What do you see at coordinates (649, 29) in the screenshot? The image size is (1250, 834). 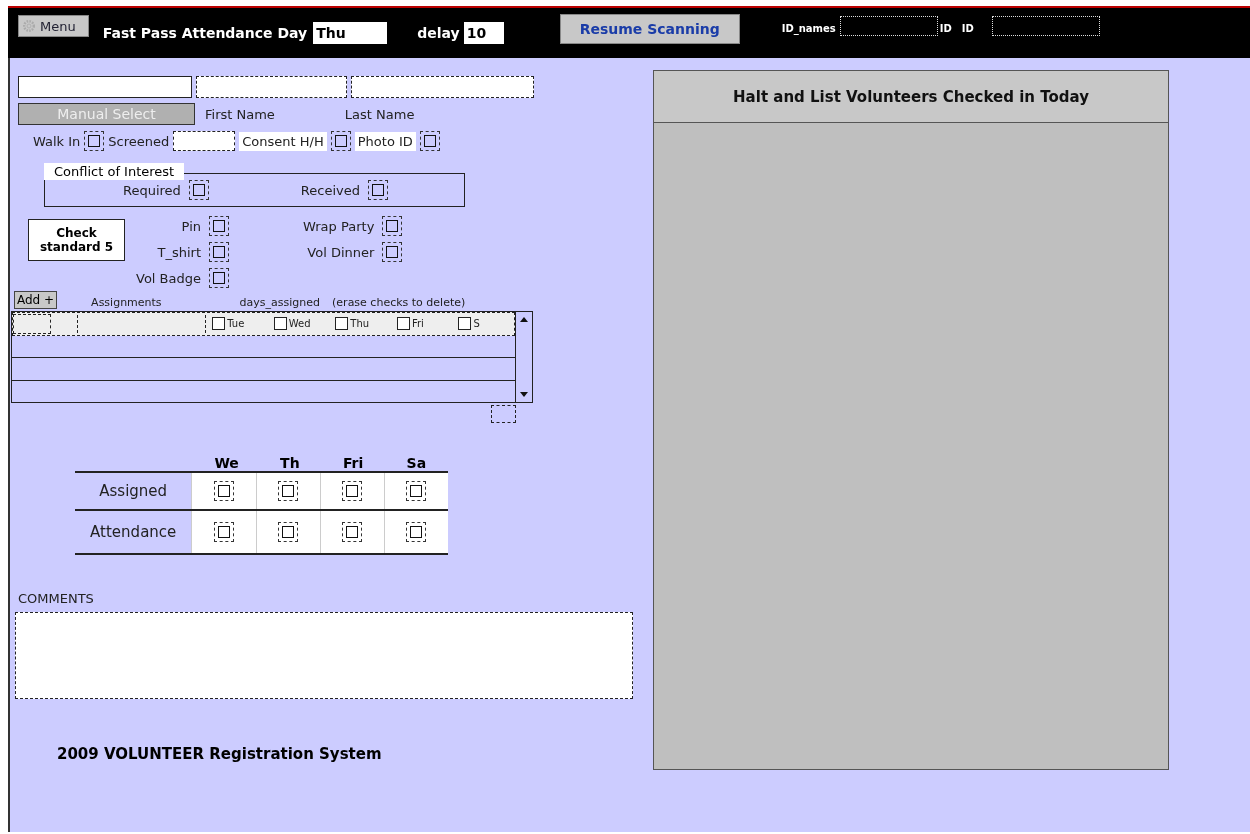 I see `resume-scanning-button: Resume Scanning` at bounding box center [649, 29].